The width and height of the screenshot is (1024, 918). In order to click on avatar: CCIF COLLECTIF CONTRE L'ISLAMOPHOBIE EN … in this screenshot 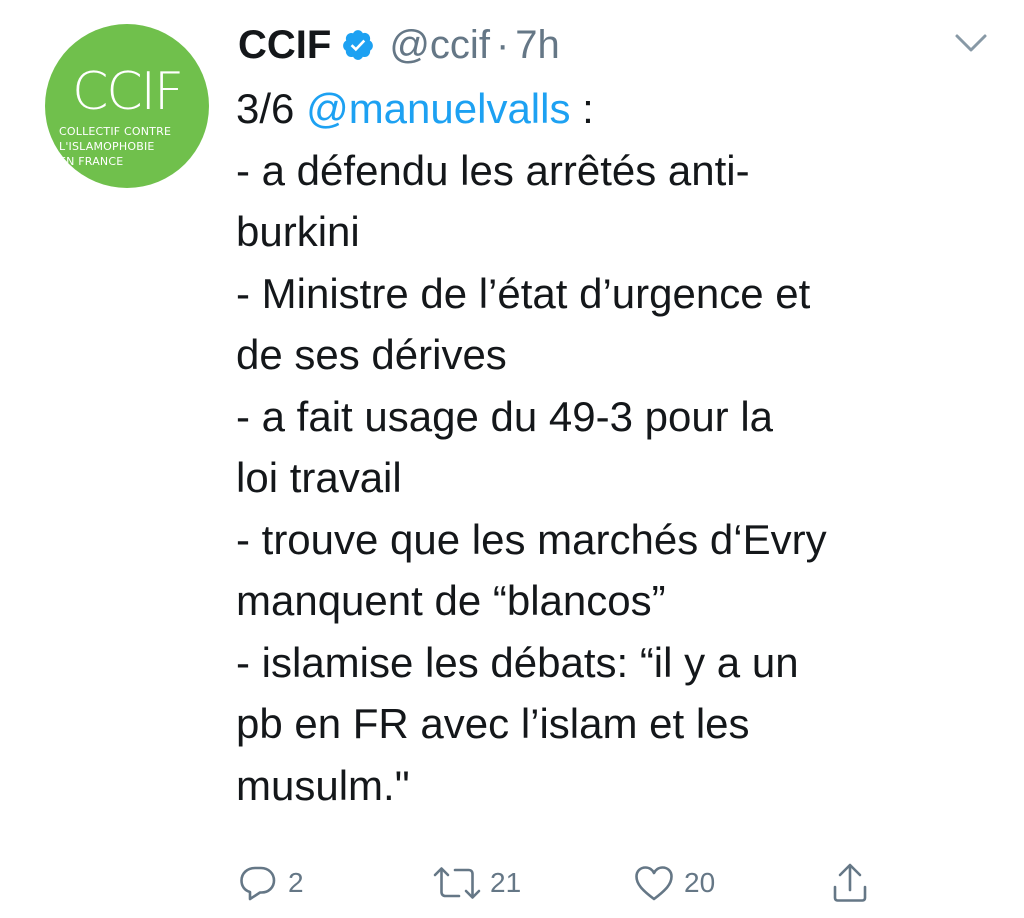, I will do `click(127, 106)`.